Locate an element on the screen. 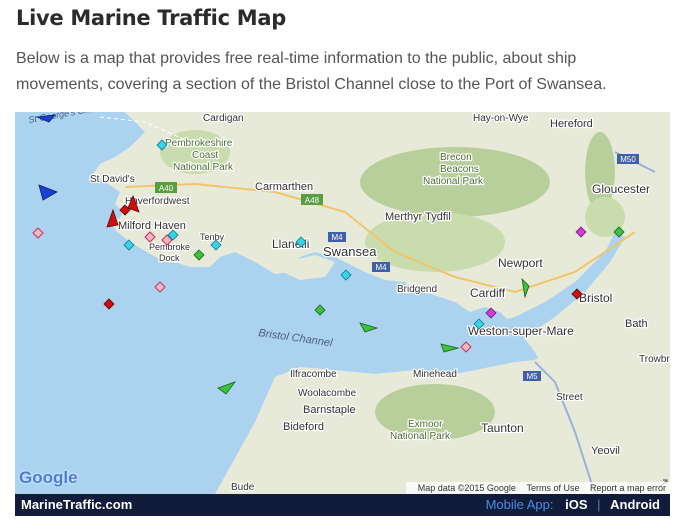  report-map-error-link: Report a map error is located at coordinates (628, 488).